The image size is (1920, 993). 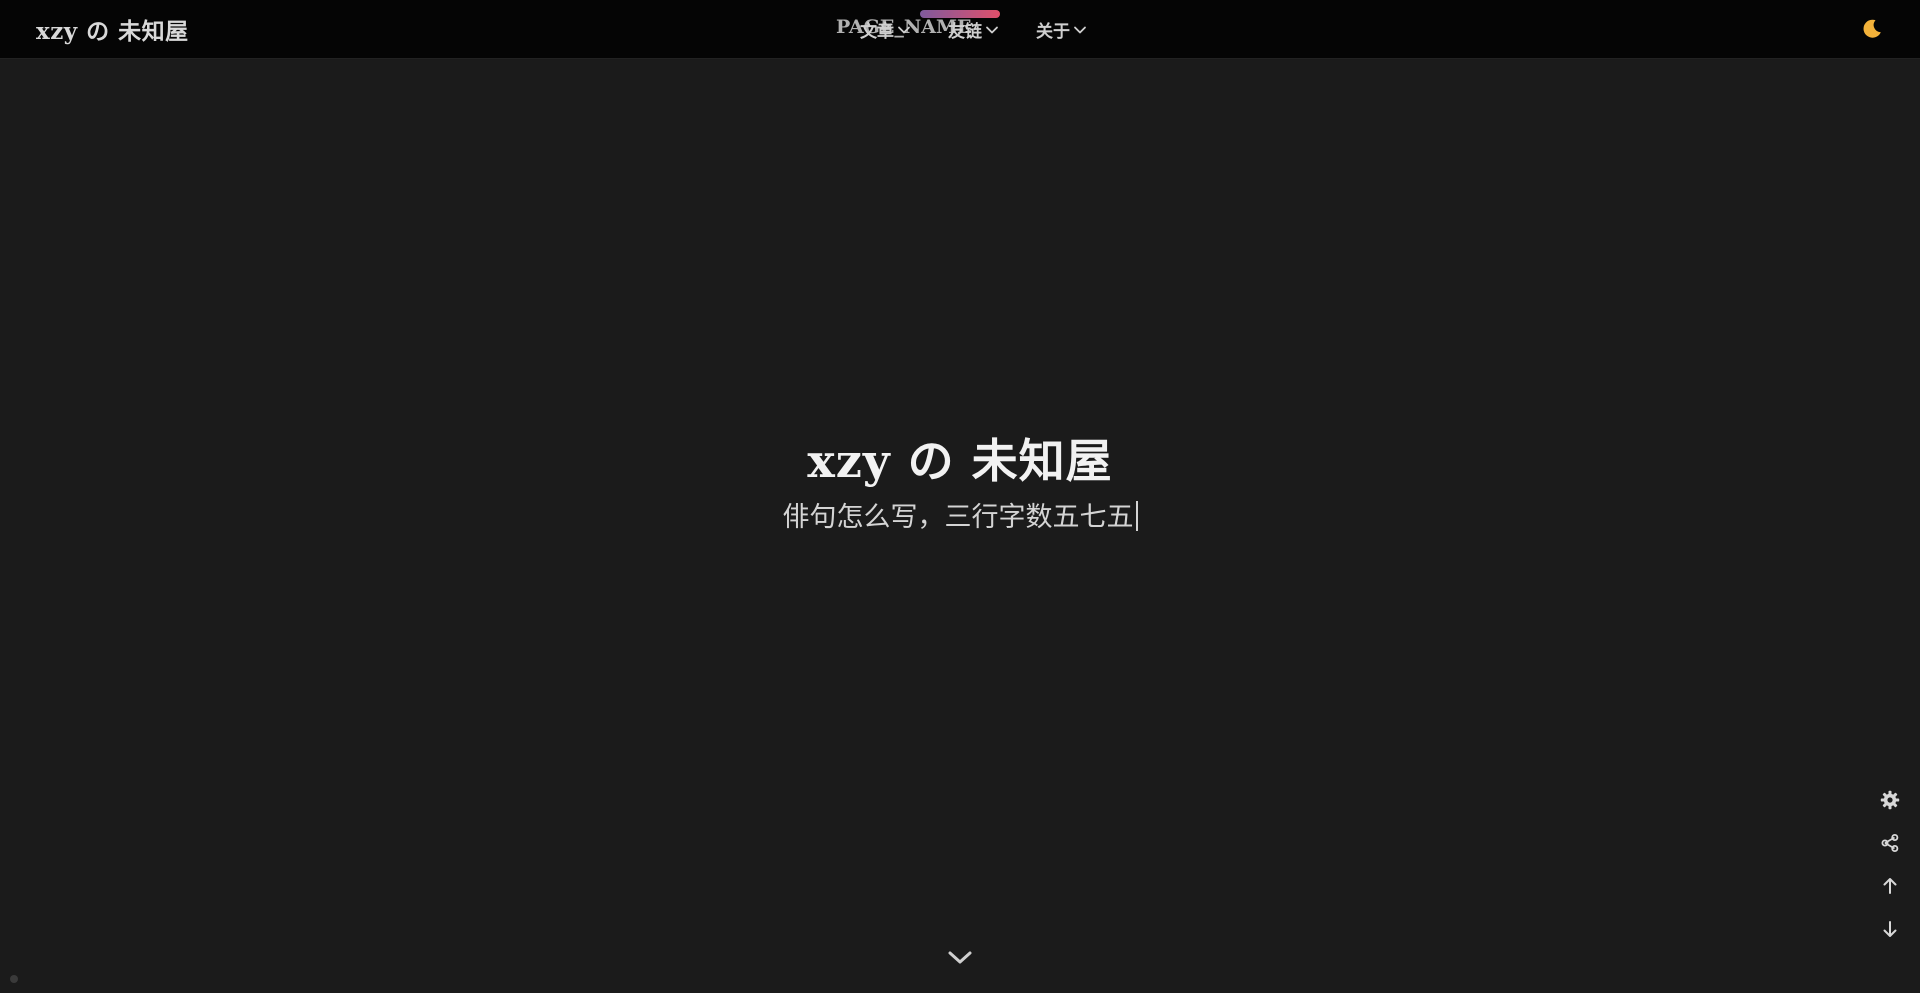 I want to click on share-icon, so click(x=1890, y=843).